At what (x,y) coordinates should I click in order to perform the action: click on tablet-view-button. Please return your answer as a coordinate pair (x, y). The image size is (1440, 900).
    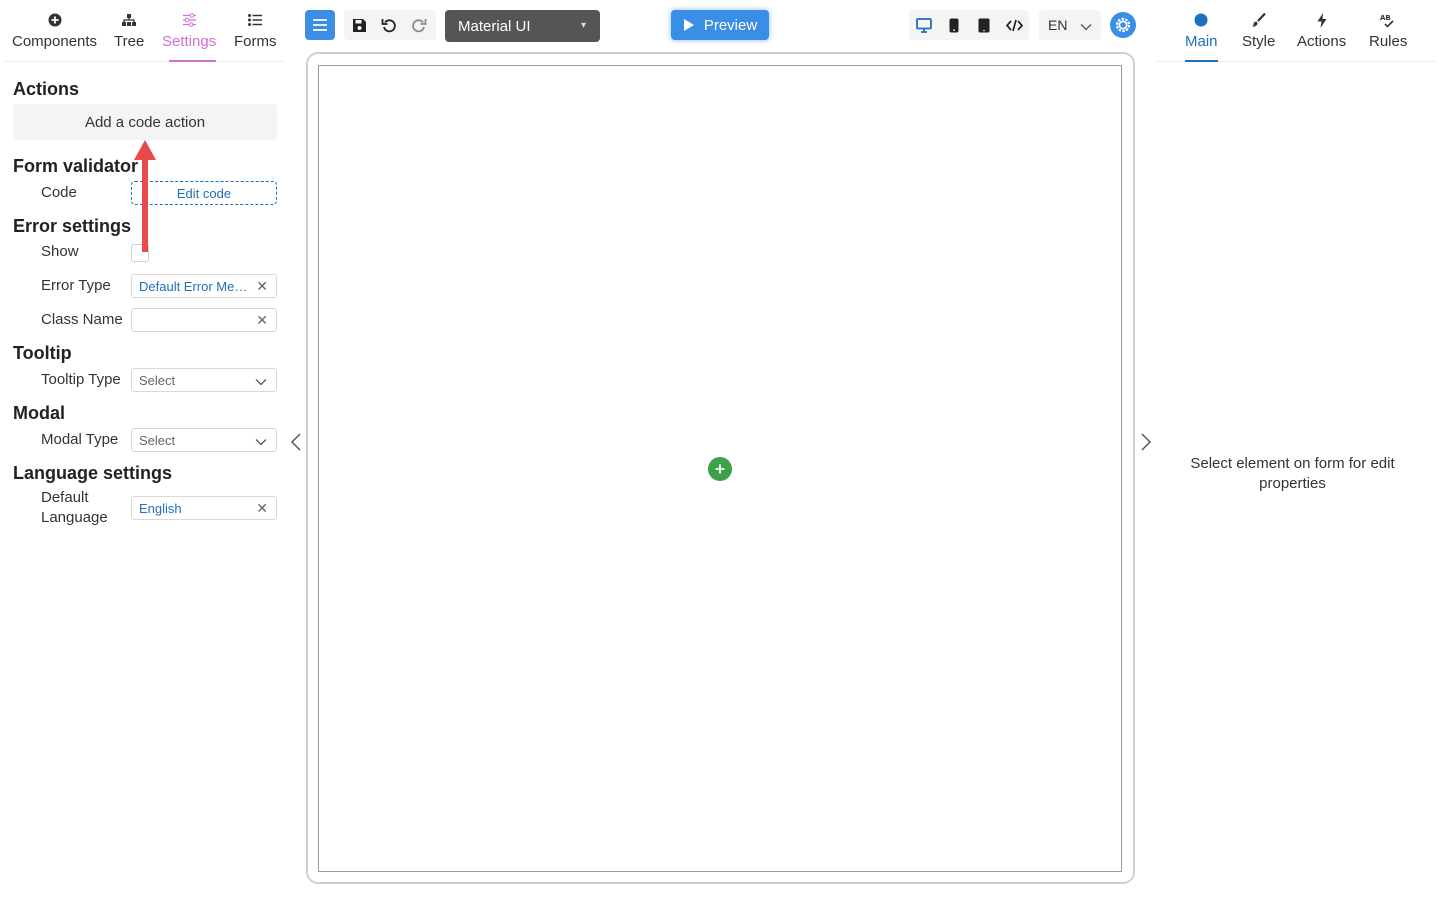
    Looking at the image, I should click on (984, 25).